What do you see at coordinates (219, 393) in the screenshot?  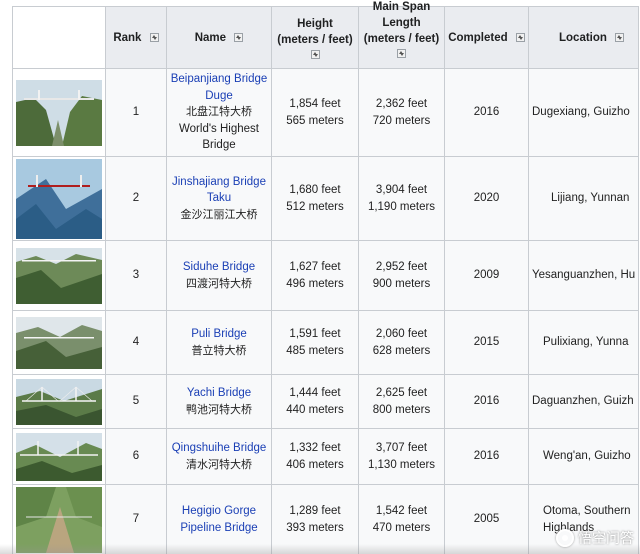 I see `bridge-name-link: Yachi Bridge` at bounding box center [219, 393].